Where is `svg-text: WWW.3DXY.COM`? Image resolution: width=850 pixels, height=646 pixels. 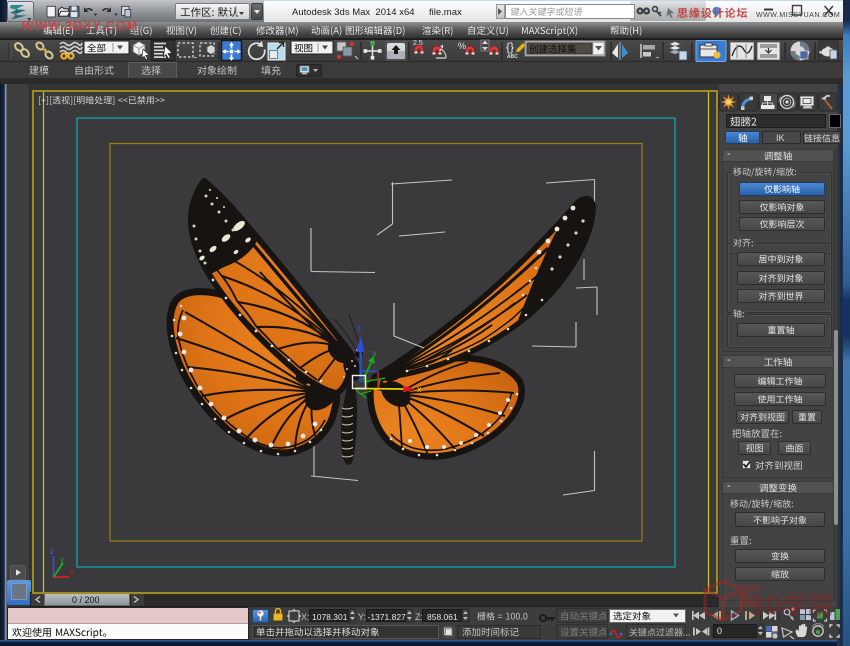
svg-text: WWW.3DXY.COM is located at coordinates (80, 26).